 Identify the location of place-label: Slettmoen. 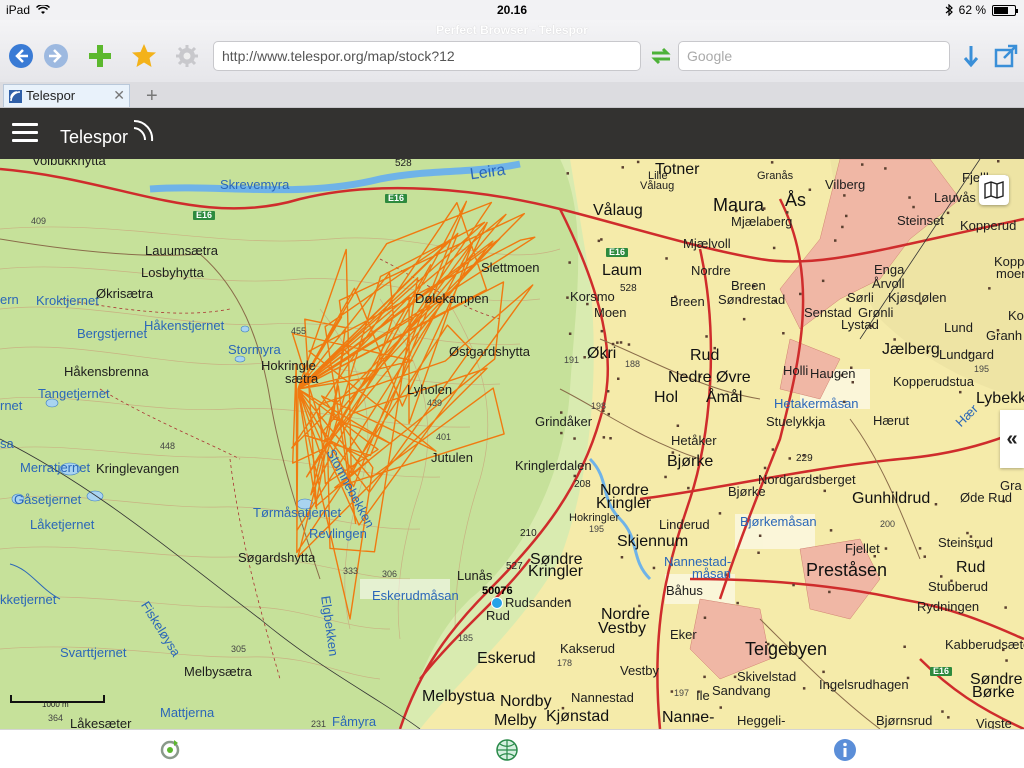
(510, 267).